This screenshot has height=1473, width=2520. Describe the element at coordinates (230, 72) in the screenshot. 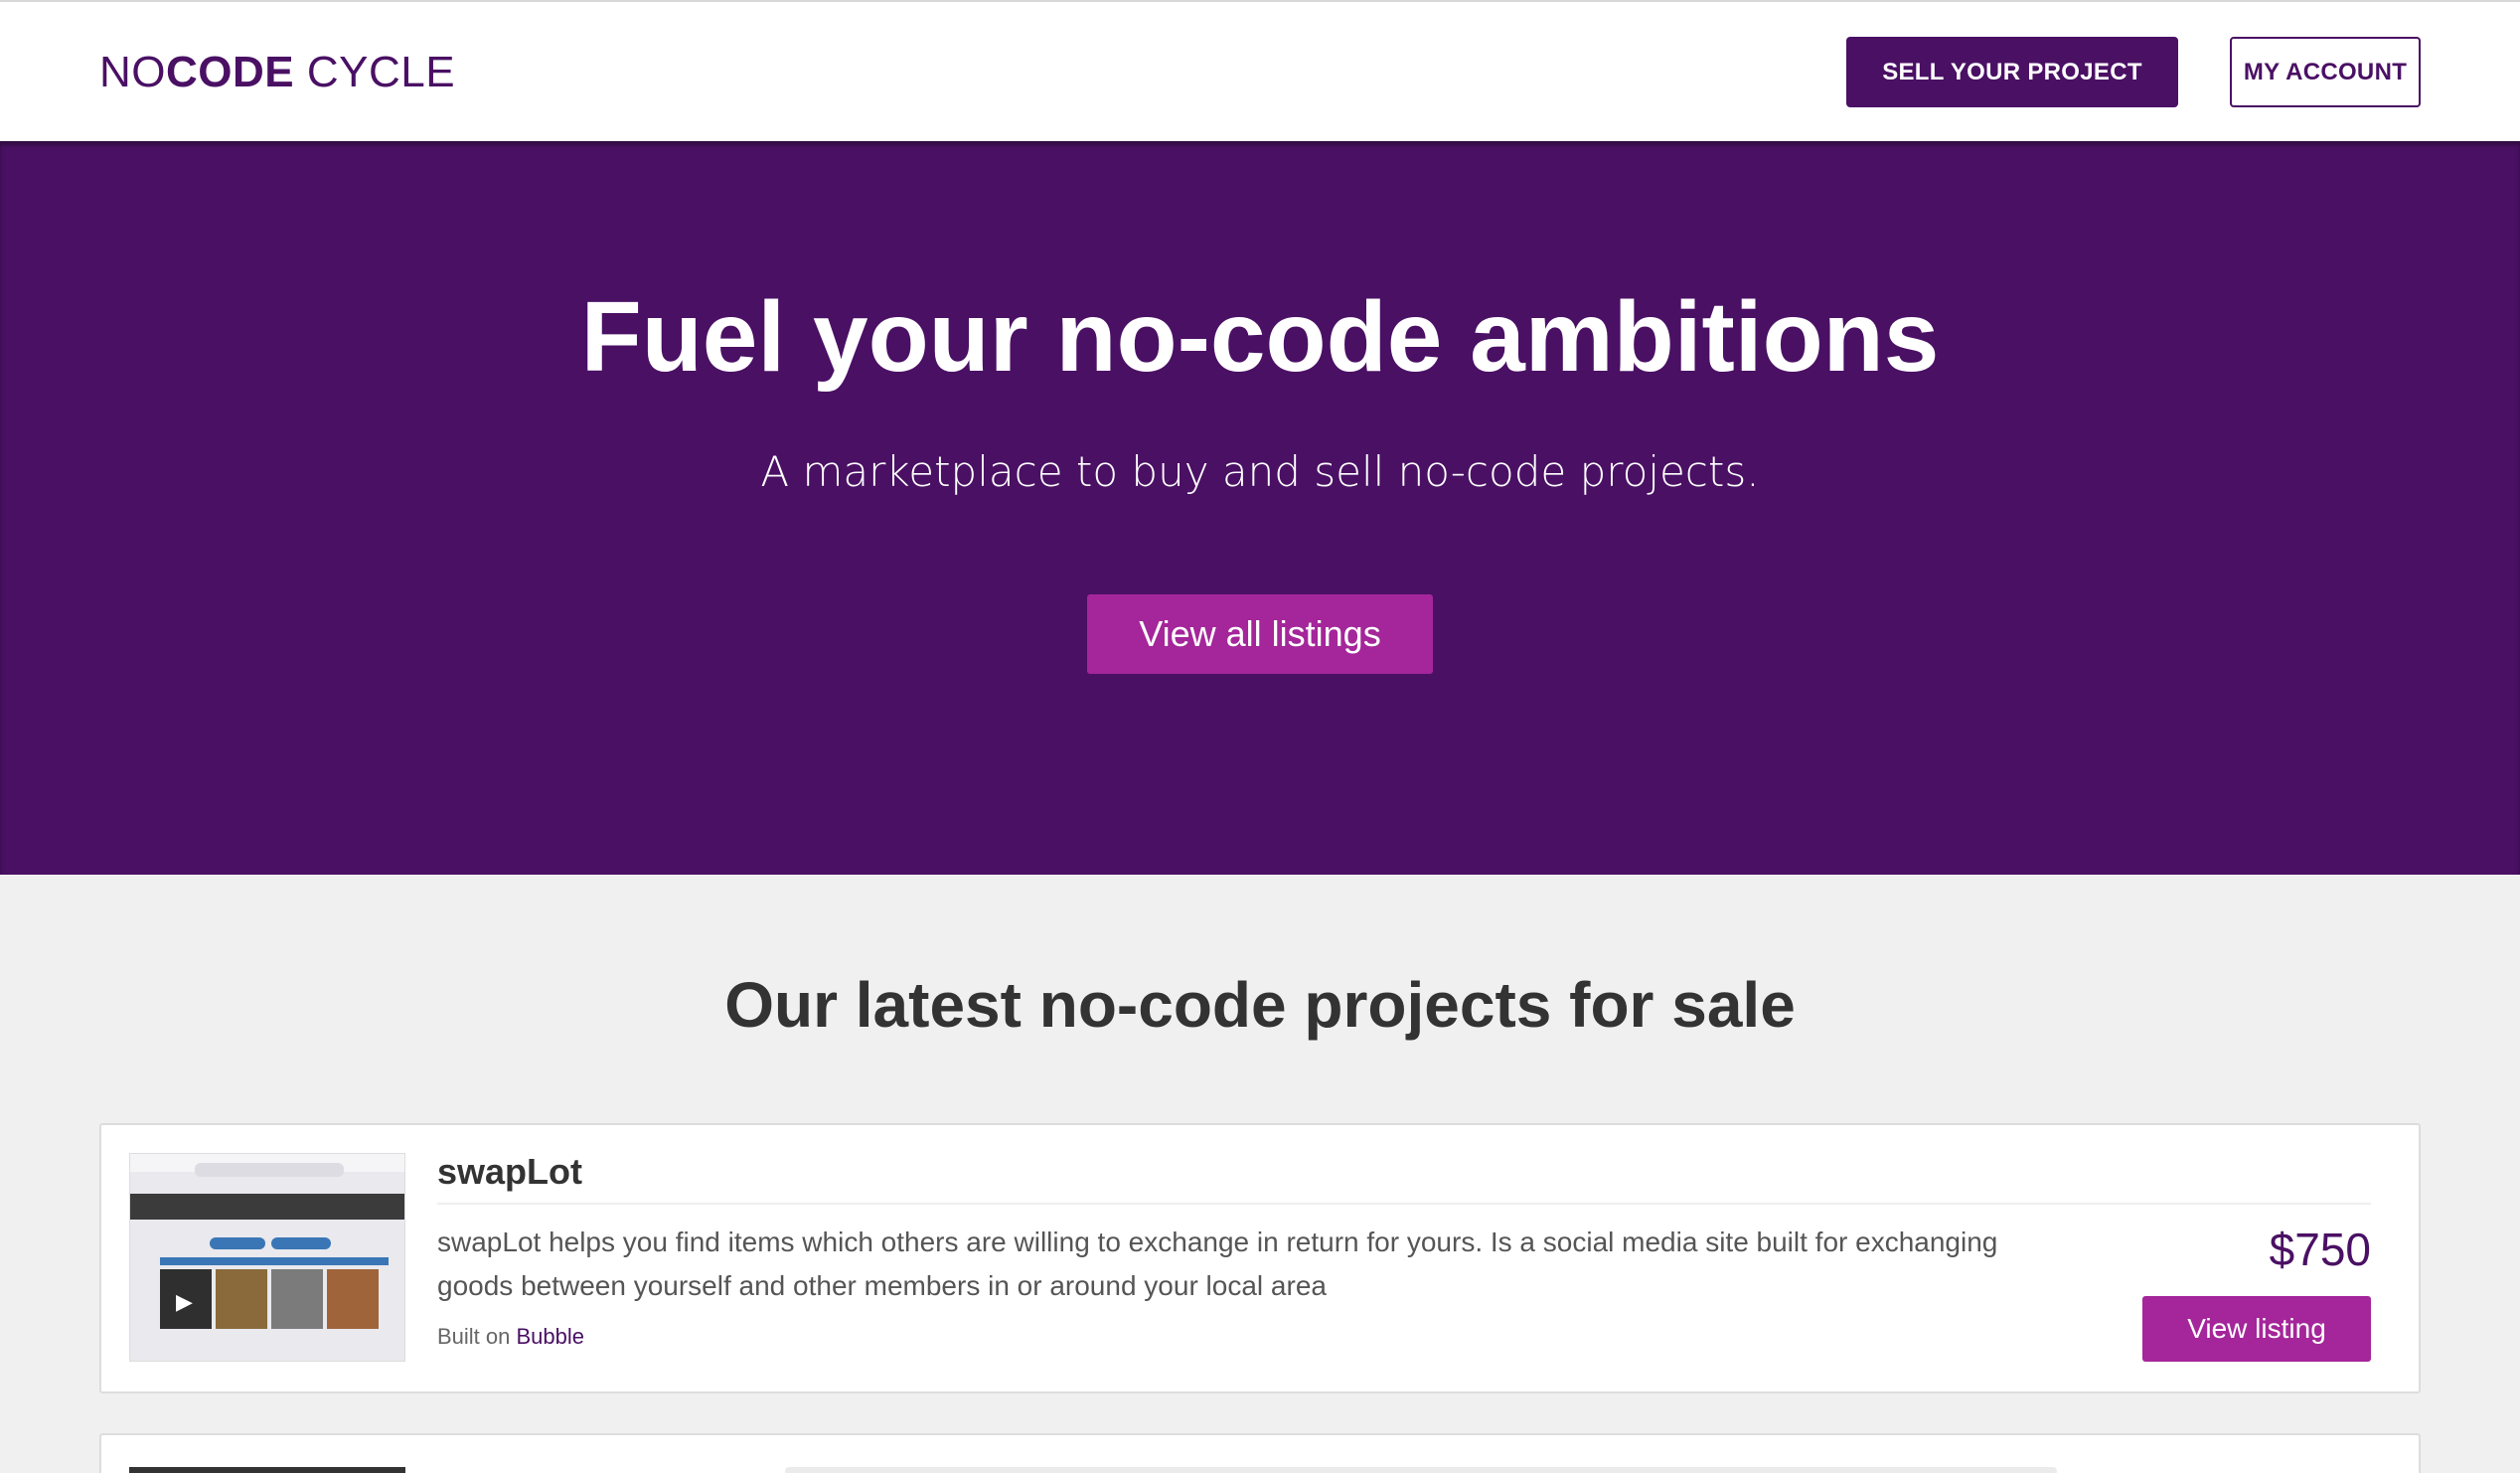

I see `logo-bold: CODE` at that location.